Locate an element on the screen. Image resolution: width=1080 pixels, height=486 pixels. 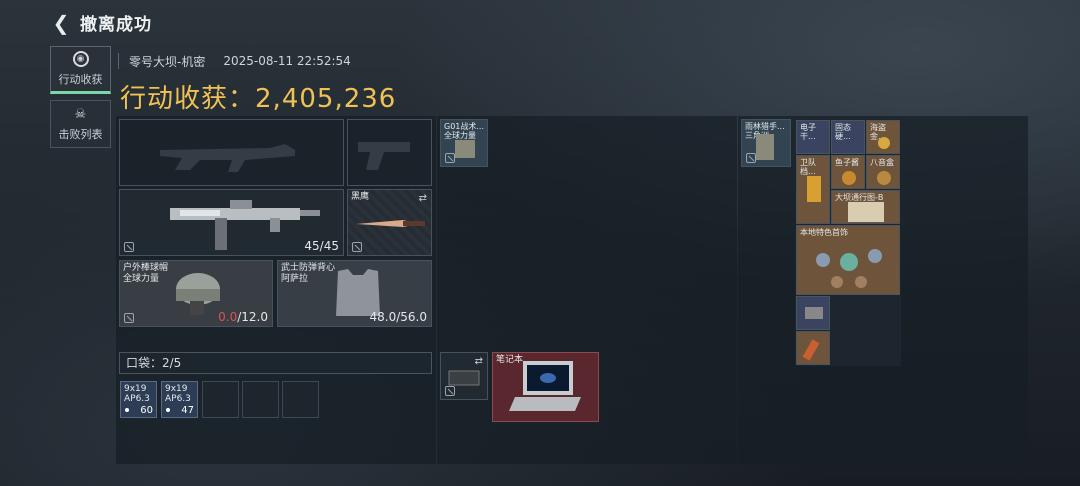
notebook-item: 笔记本 is located at coordinates (545, 387).